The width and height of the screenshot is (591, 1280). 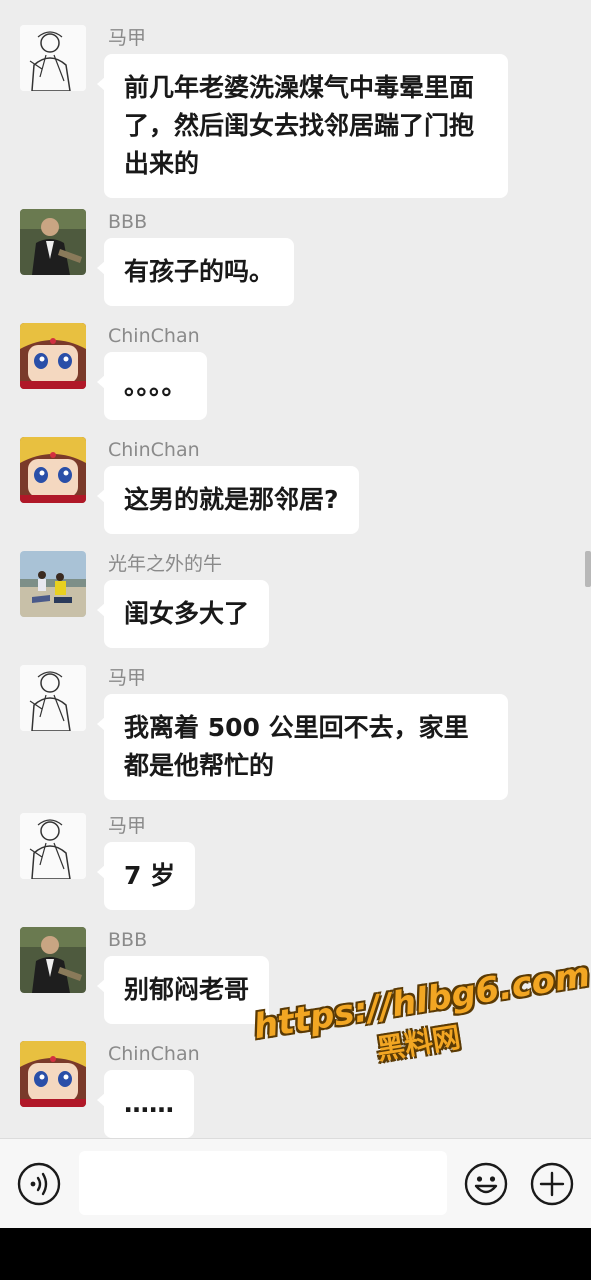 I want to click on voice-icon, so click(x=39, y=1184).